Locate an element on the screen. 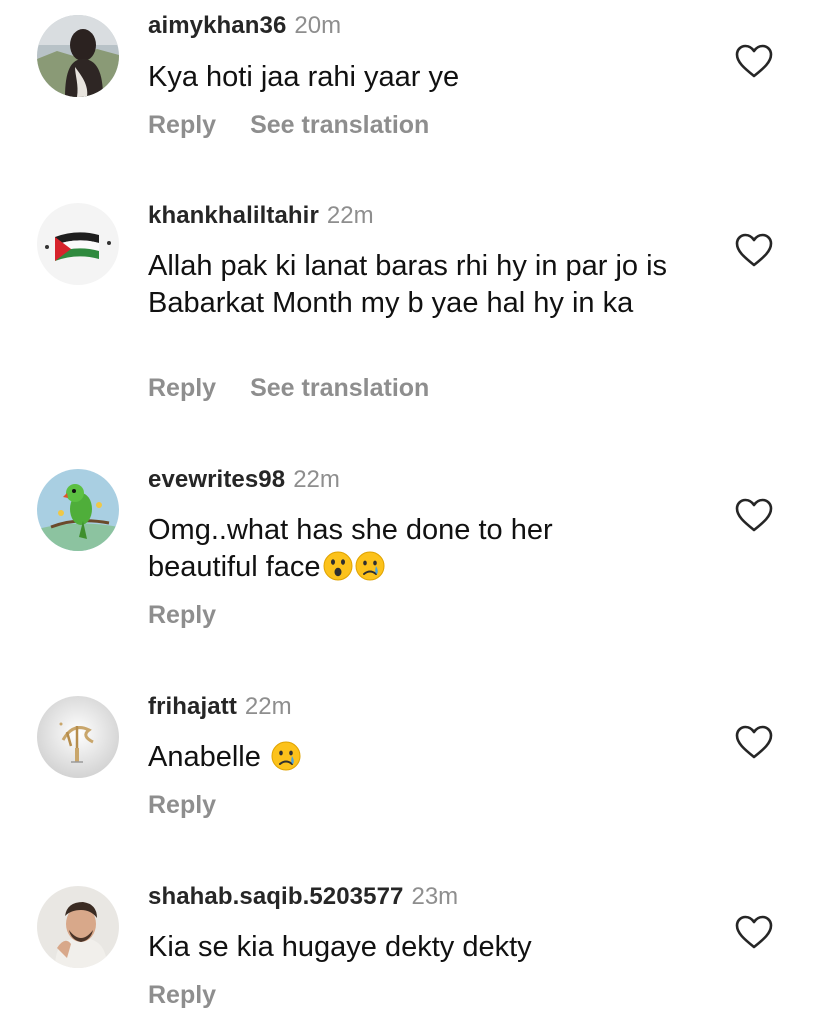  ramadan-calligraphy-icon is located at coordinates (78, 737).